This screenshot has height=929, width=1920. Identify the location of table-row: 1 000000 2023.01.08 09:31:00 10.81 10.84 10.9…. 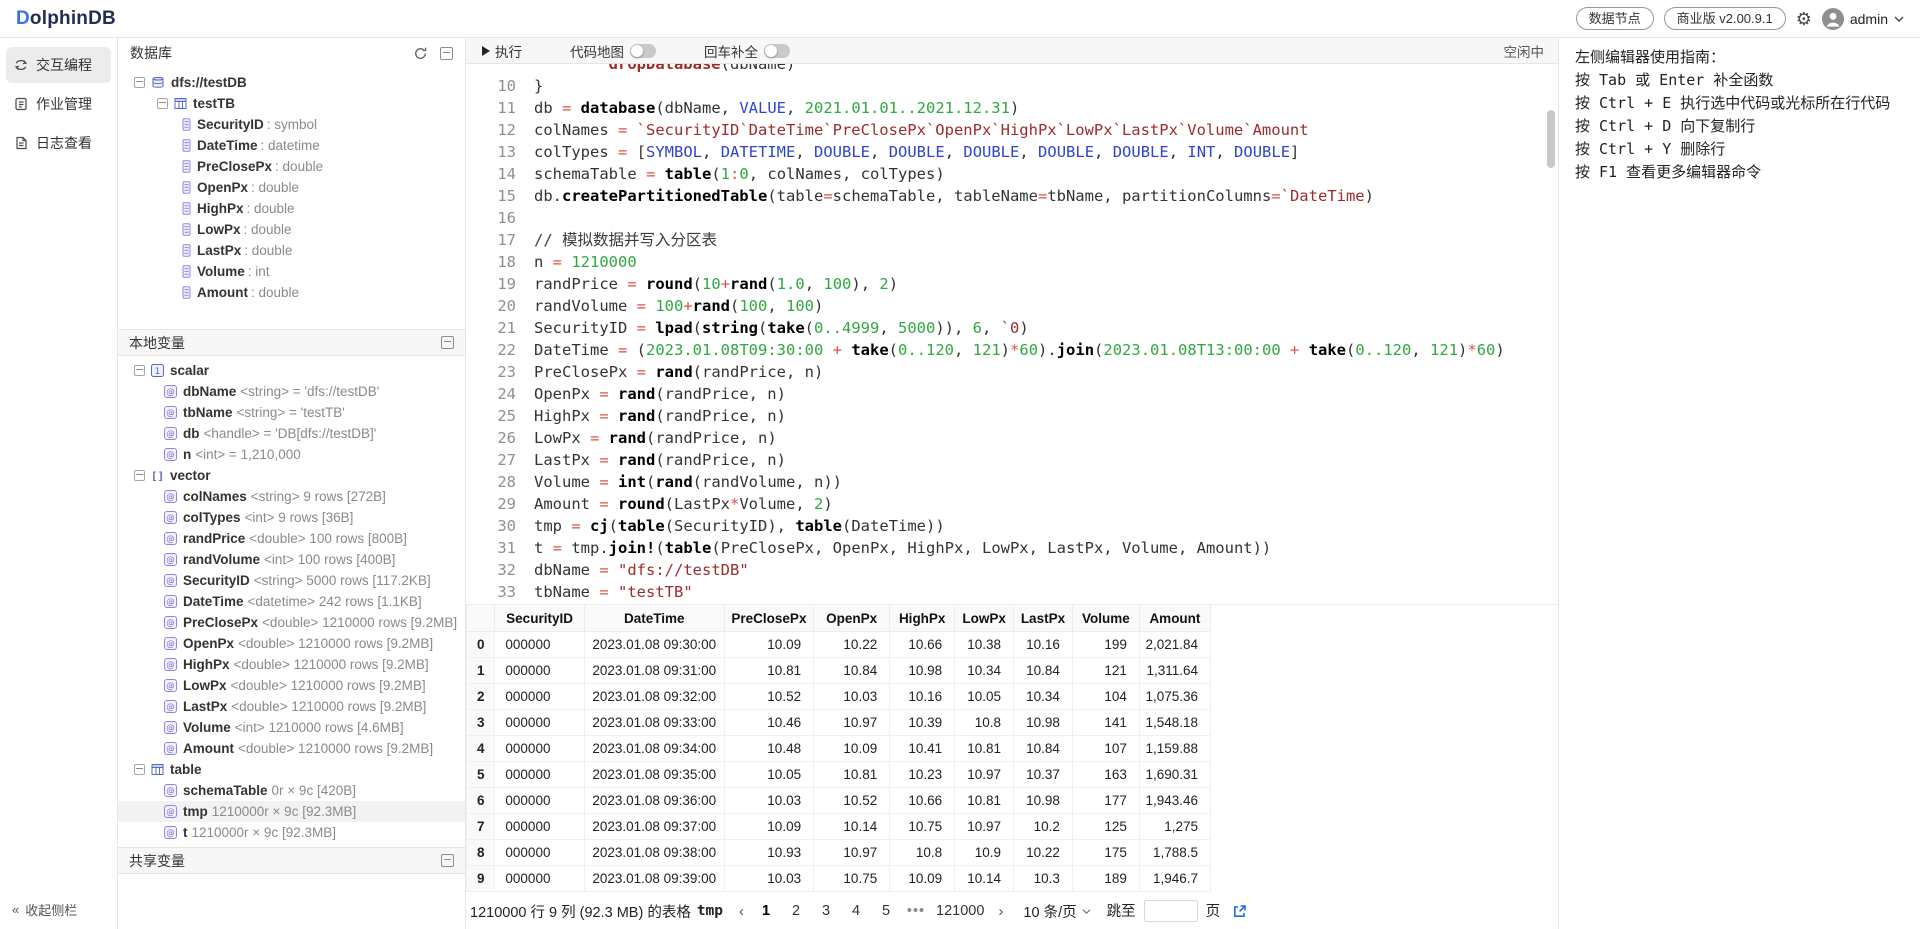
(838, 670).